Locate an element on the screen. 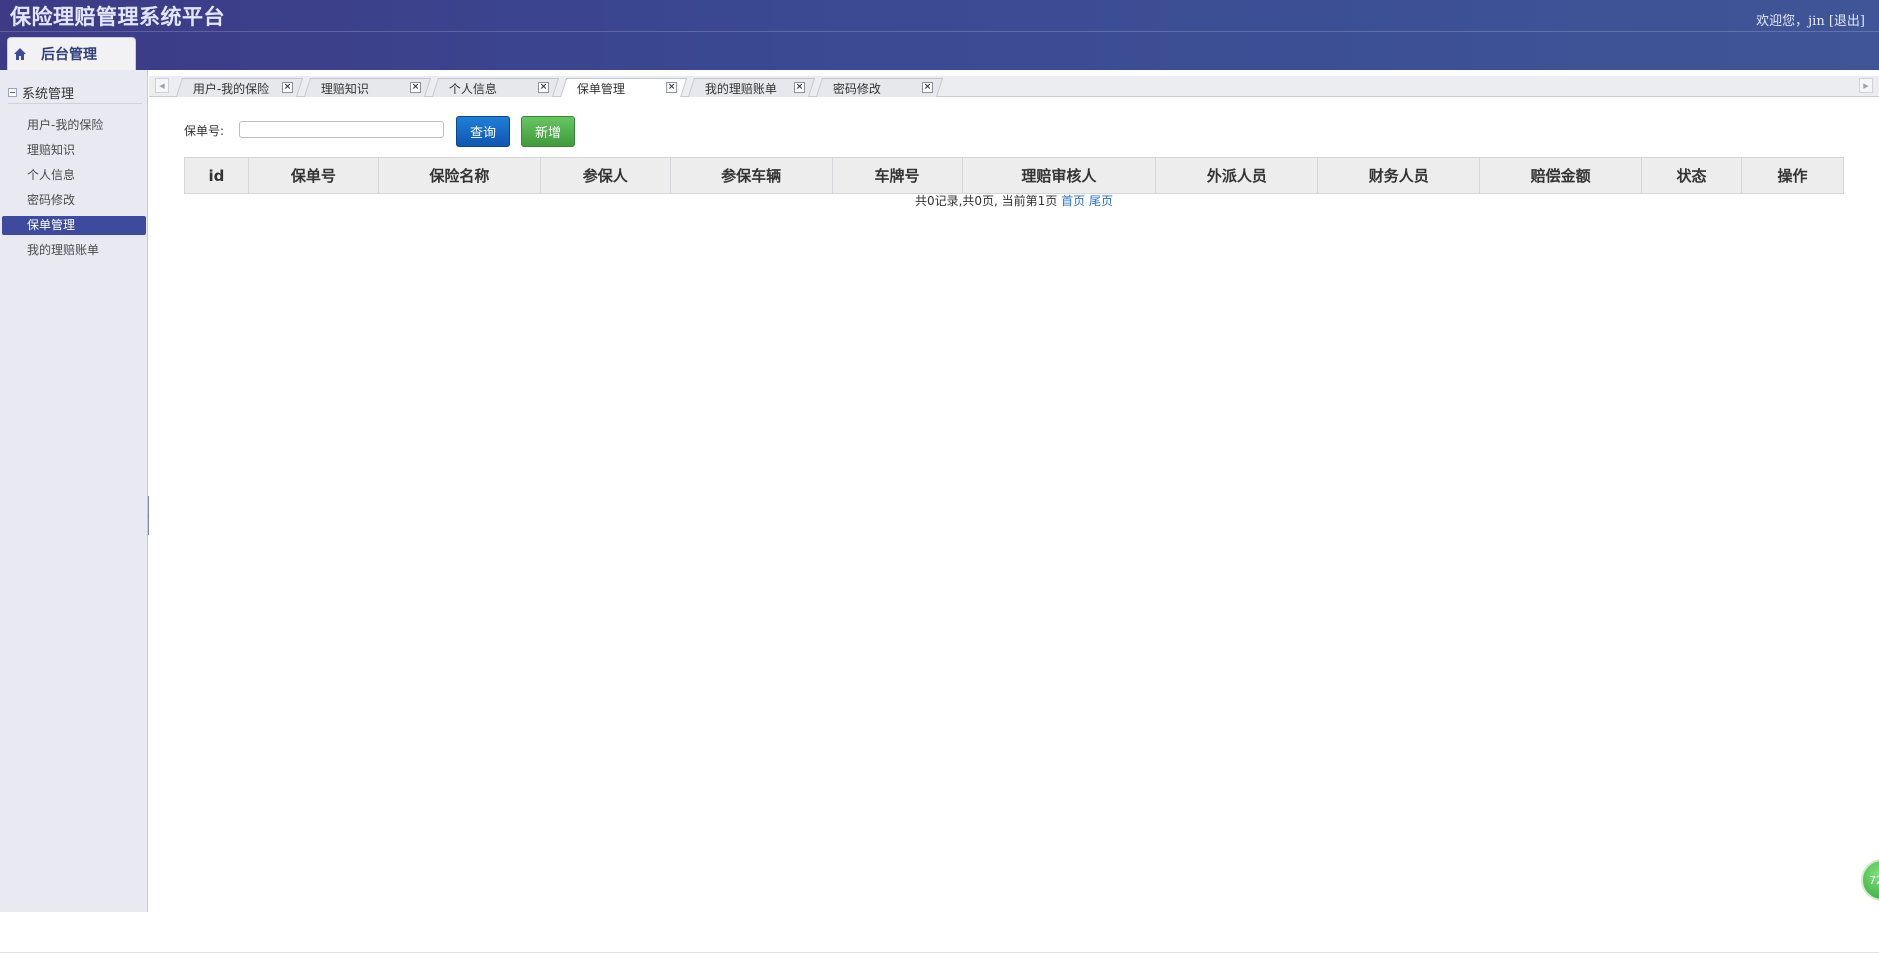  sidebar-item-claim-knowledge: 理赔知识 is located at coordinates (74, 150).